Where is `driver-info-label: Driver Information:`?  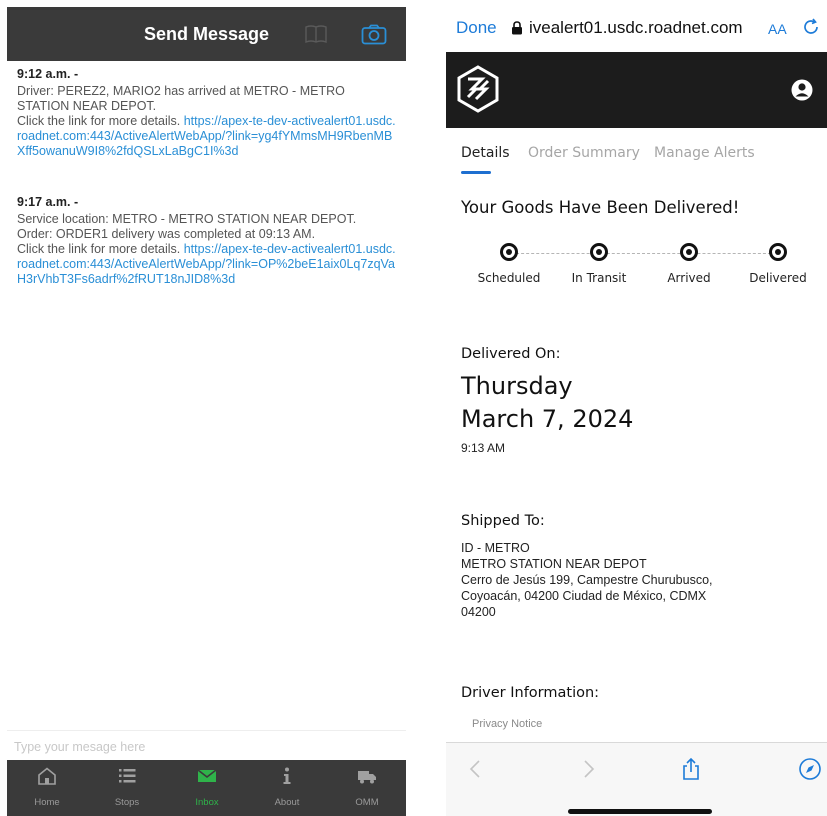
driver-info-label: Driver Information: is located at coordinates (530, 693).